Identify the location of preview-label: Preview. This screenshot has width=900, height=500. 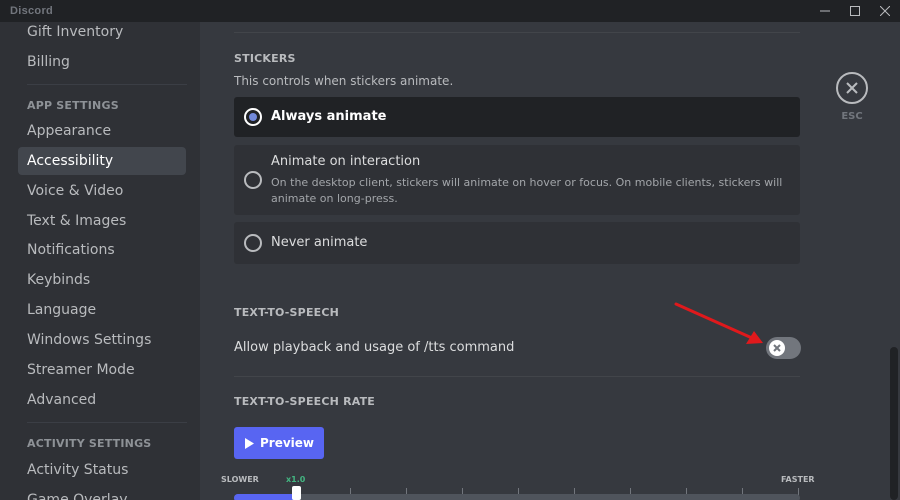
(286, 443).